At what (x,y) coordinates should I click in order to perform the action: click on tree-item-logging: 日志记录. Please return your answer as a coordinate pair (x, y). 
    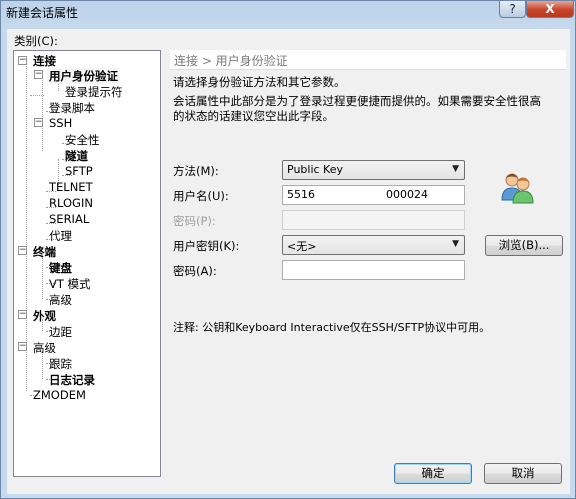
    Looking at the image, I should click on (72, 380).